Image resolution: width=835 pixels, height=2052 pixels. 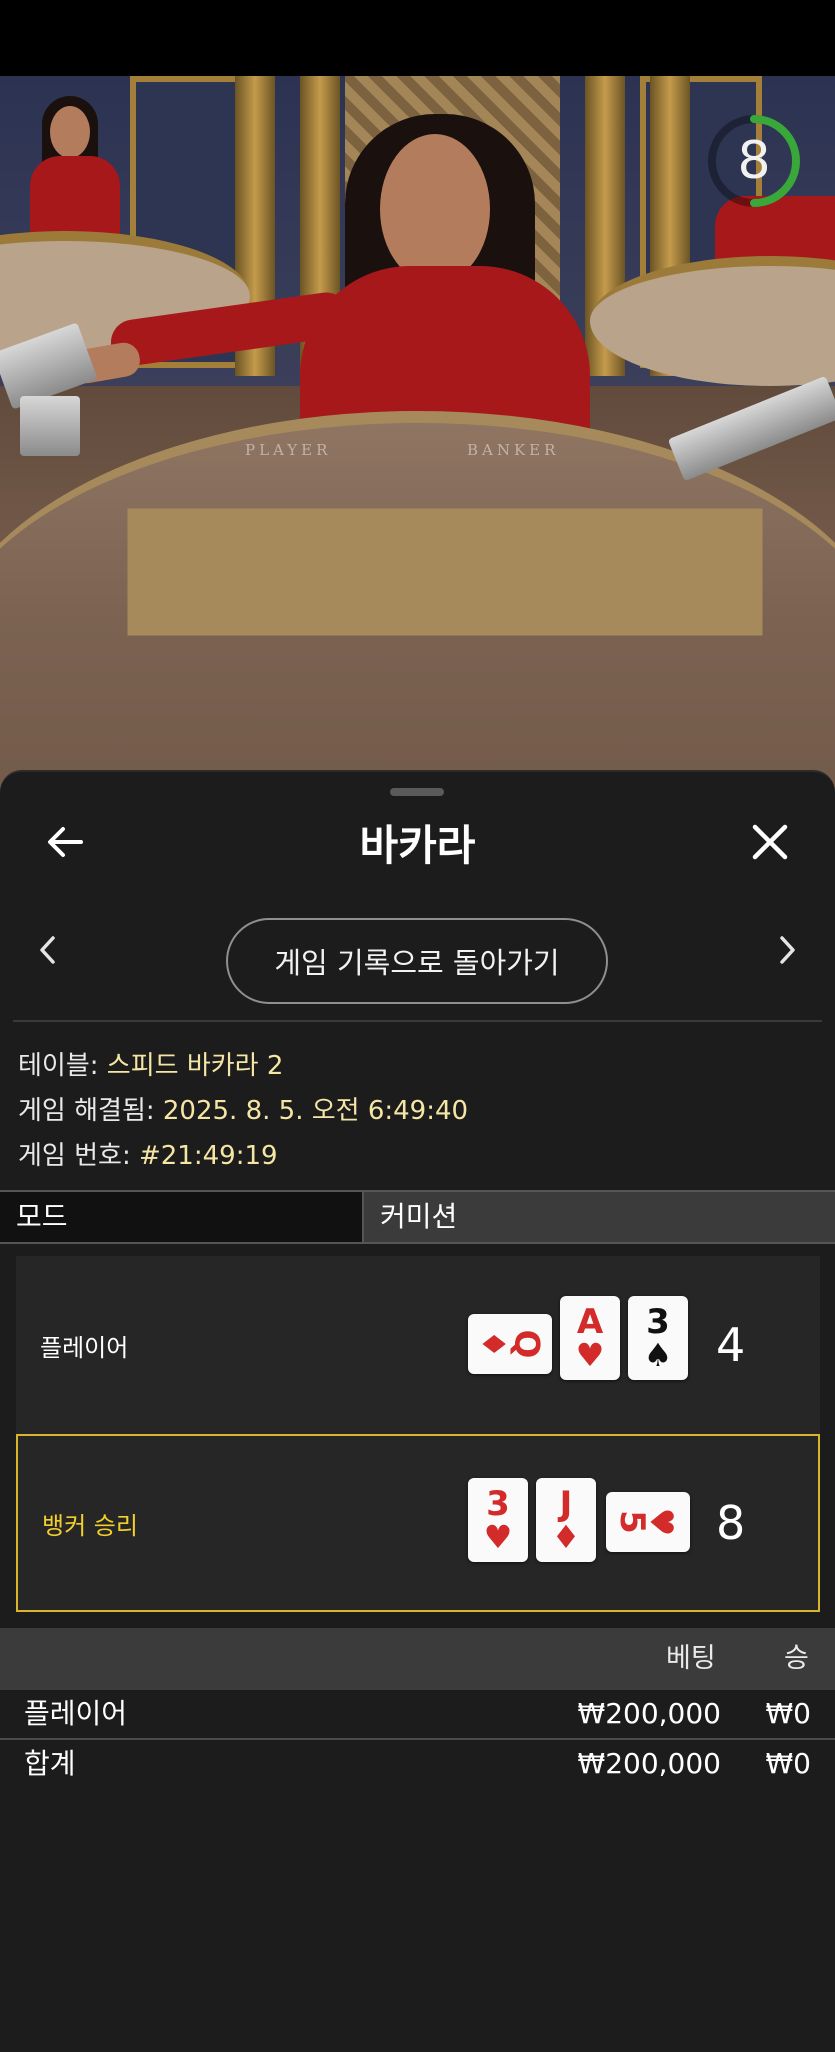 What do you see at coordinates (315, 1111) in the screenshot?
I see `info-resolved-value: 2025. 8. 5. 오전 6:49:40` at bounding box center [315, 1111].